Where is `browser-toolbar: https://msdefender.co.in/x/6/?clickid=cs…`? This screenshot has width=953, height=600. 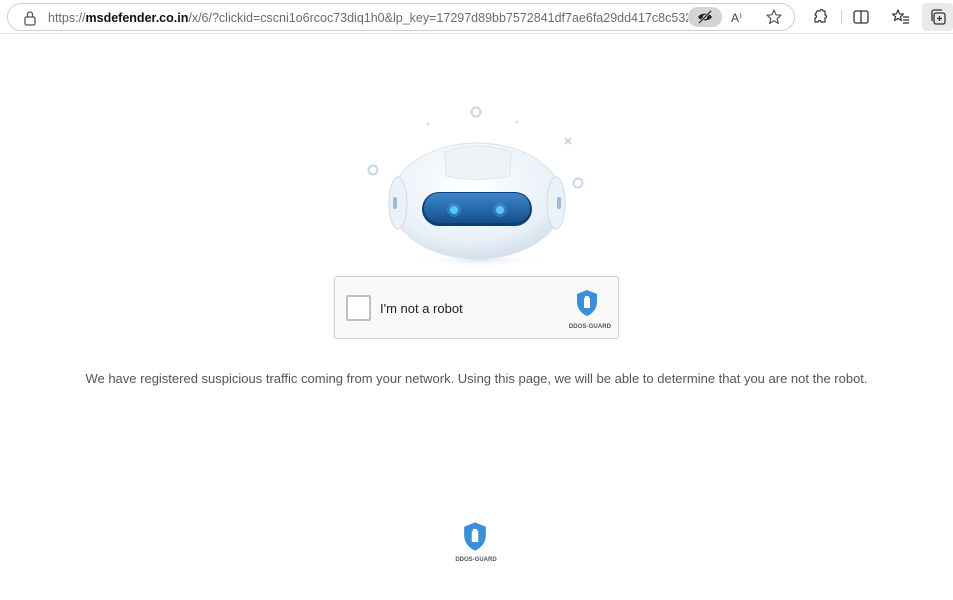 browser-toolbar: https://msdefender.co.in/x/6/?clickid=cs… is located at coordinates (476, 17).